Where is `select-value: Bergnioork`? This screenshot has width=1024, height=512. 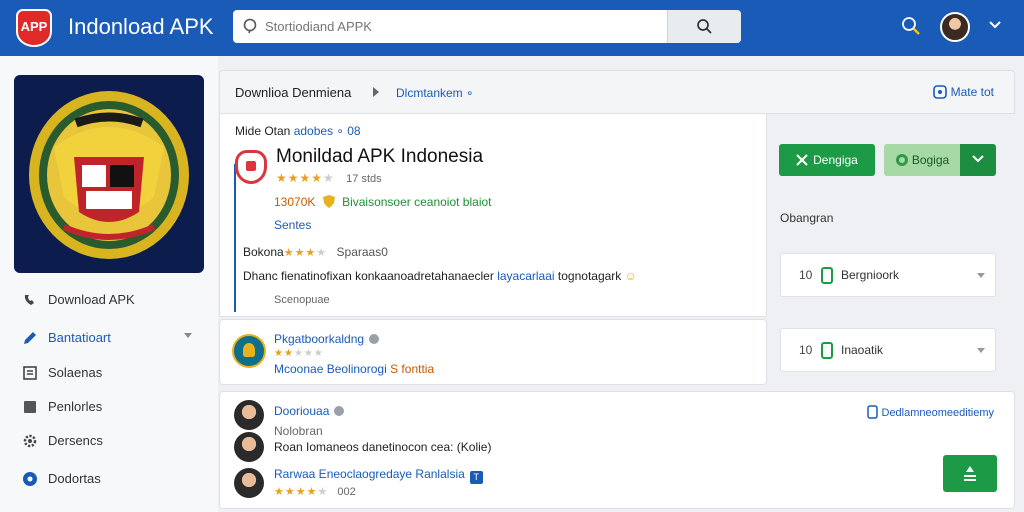
select-value: Bergnioork is located at coordinates (870, 275).